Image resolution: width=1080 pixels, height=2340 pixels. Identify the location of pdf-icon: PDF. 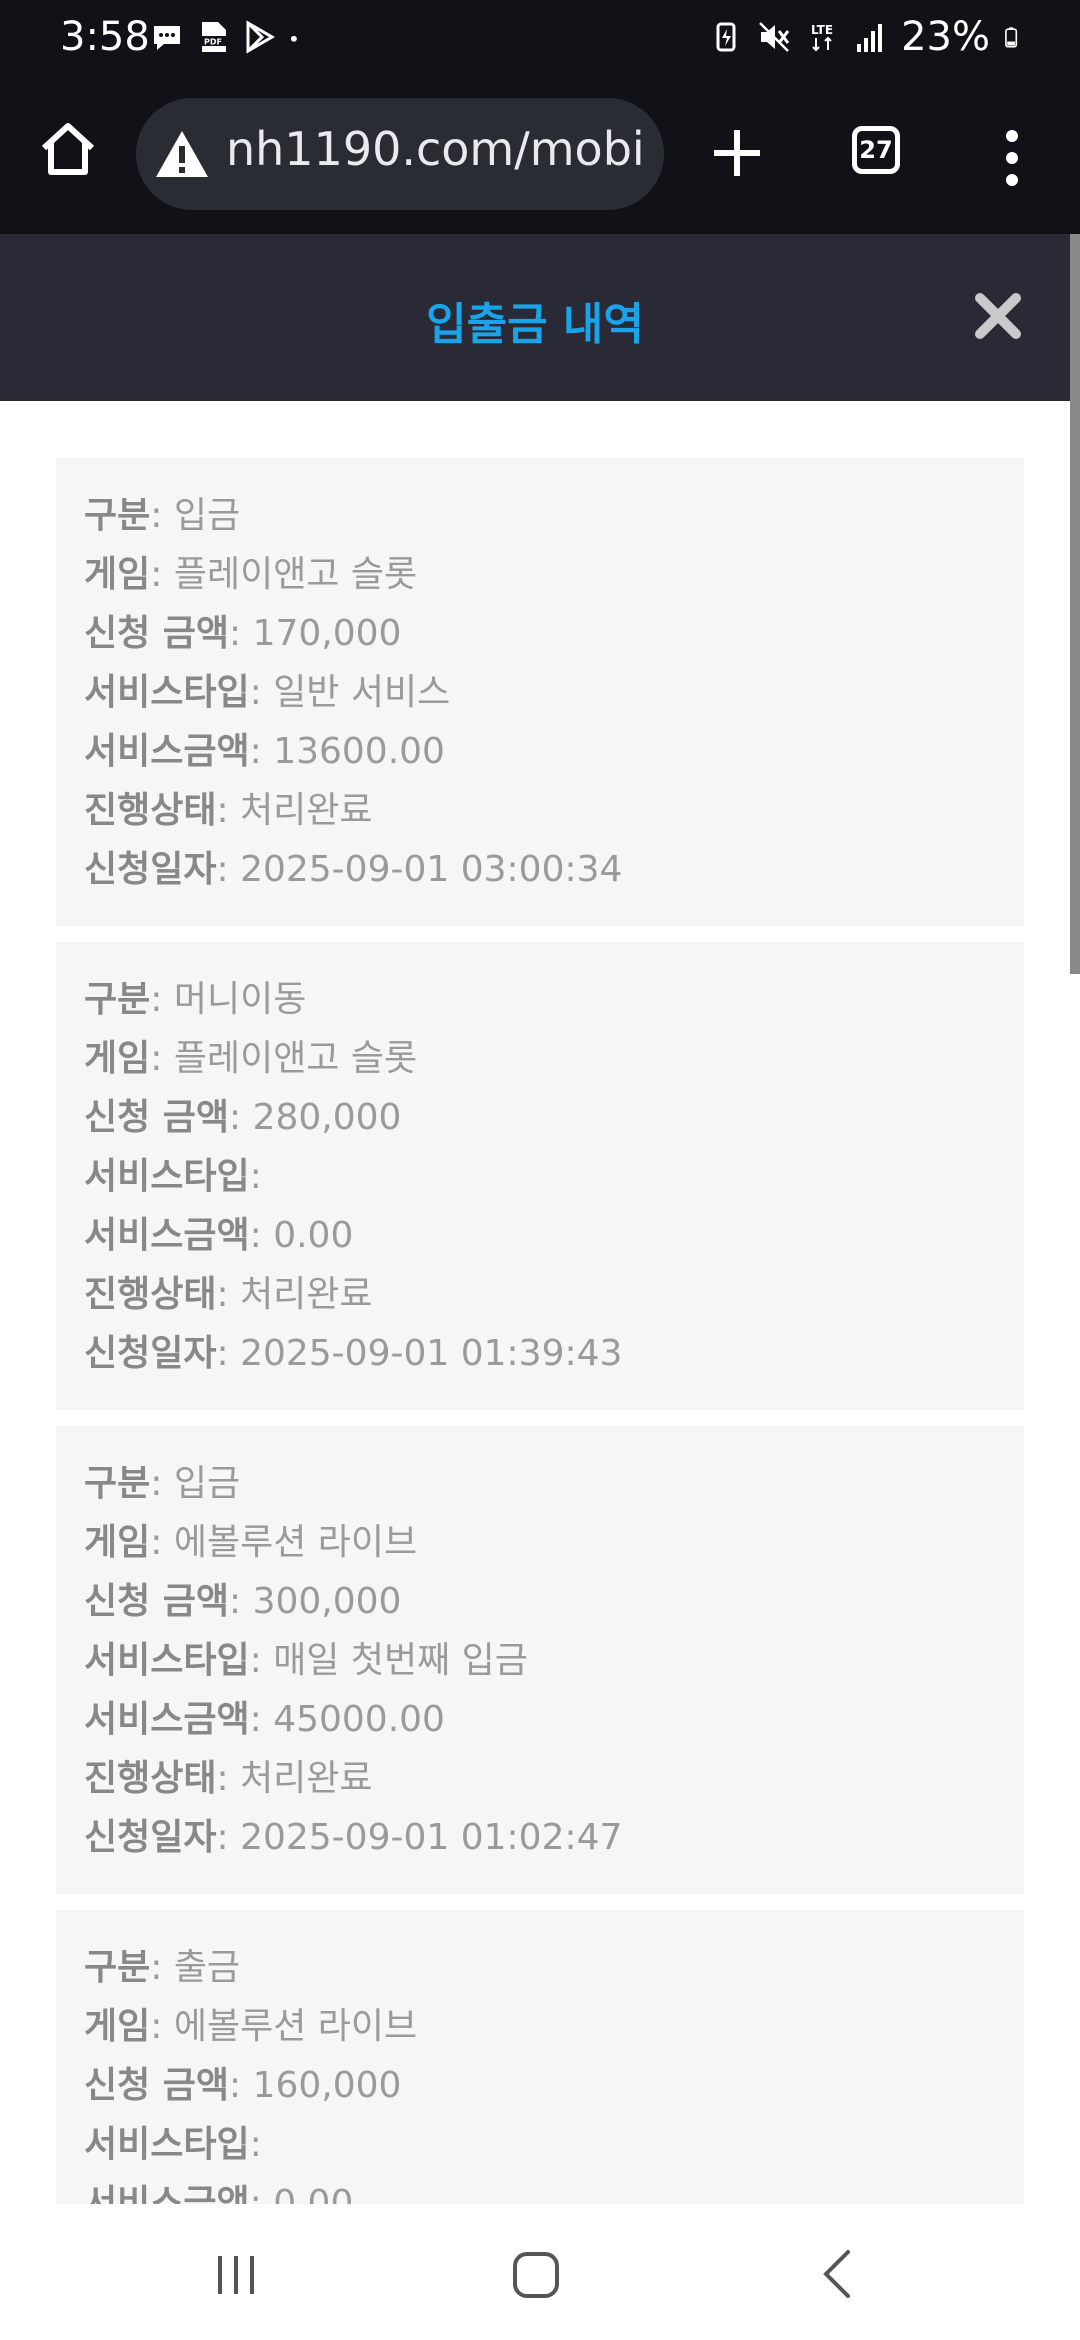
(213, 37).